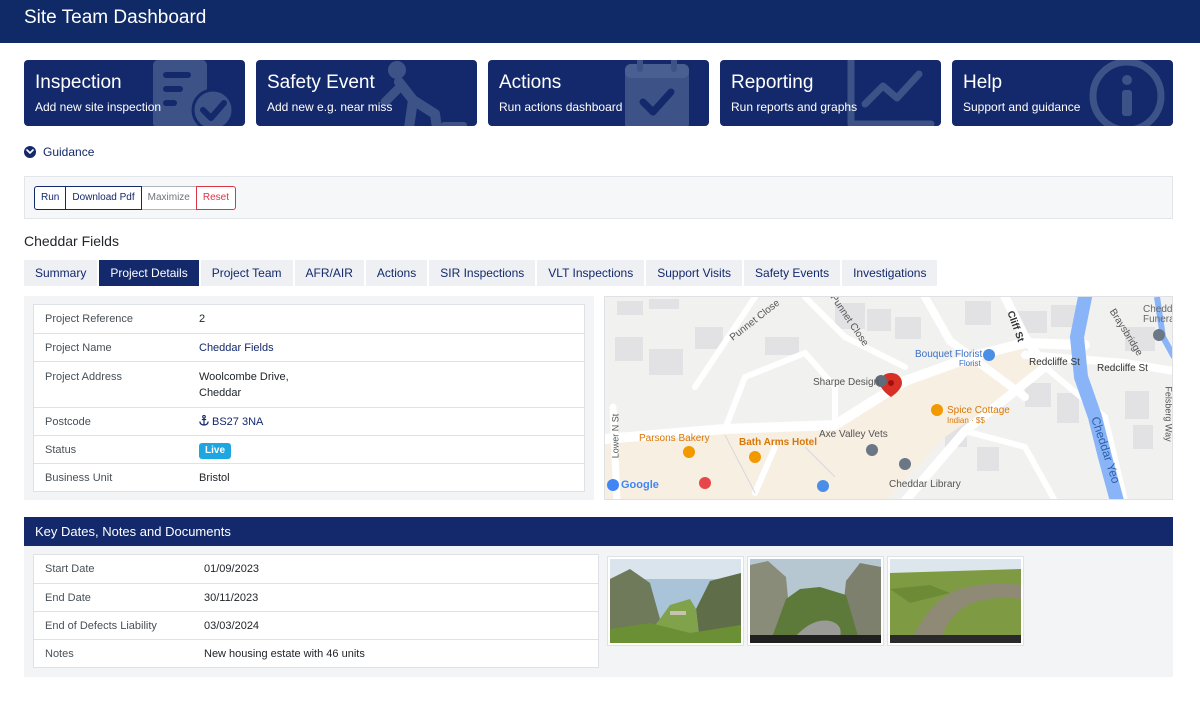  Describe the element at coordinates (169, 198) in the screenshot. I see `maximize-button: Maximize` at that location.